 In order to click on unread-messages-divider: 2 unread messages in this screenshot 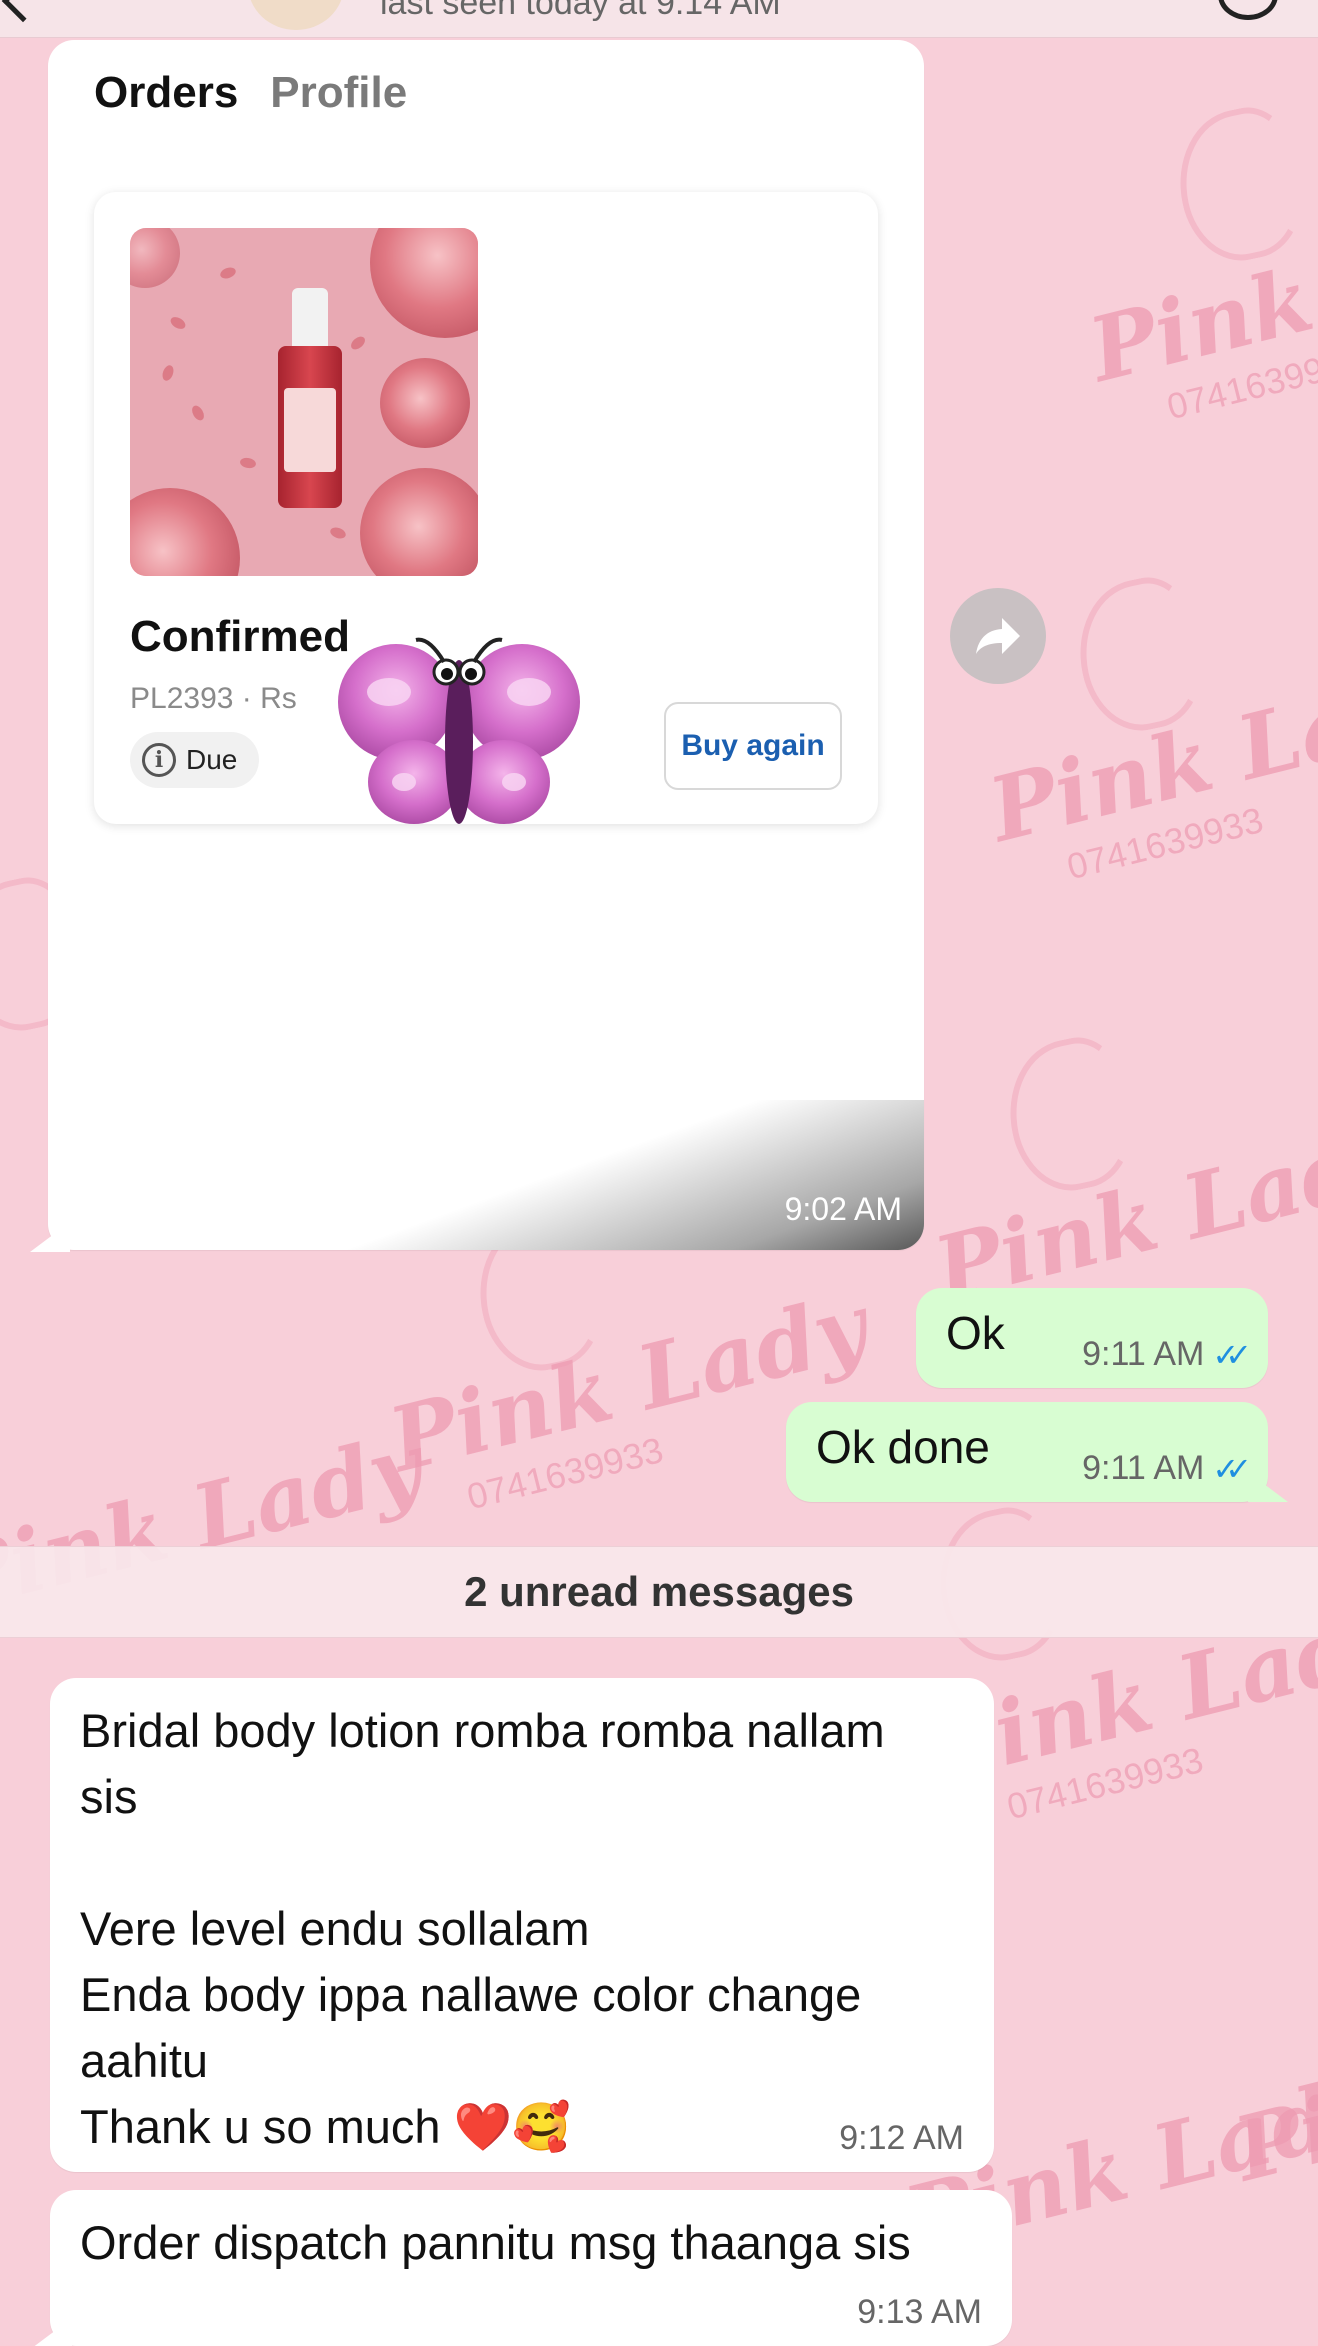, I will do `click(659, 1592)`.